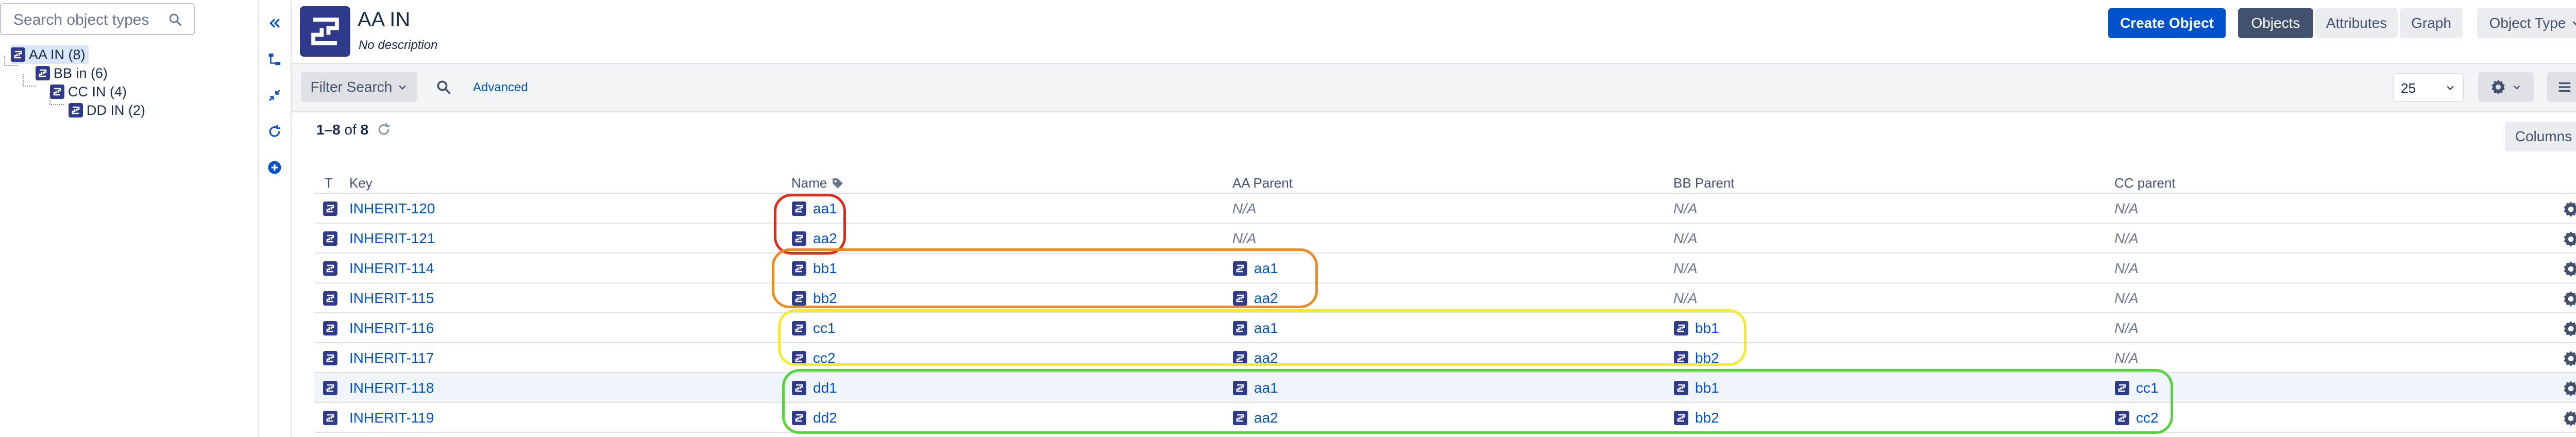 The height and width of the screenshot is (437, 2576). Describe the element at coordinates (1445, 358) in the screenshot. I see `table-row: INHERIT-117 cc2 aa2 bb2 N/A` at that location.